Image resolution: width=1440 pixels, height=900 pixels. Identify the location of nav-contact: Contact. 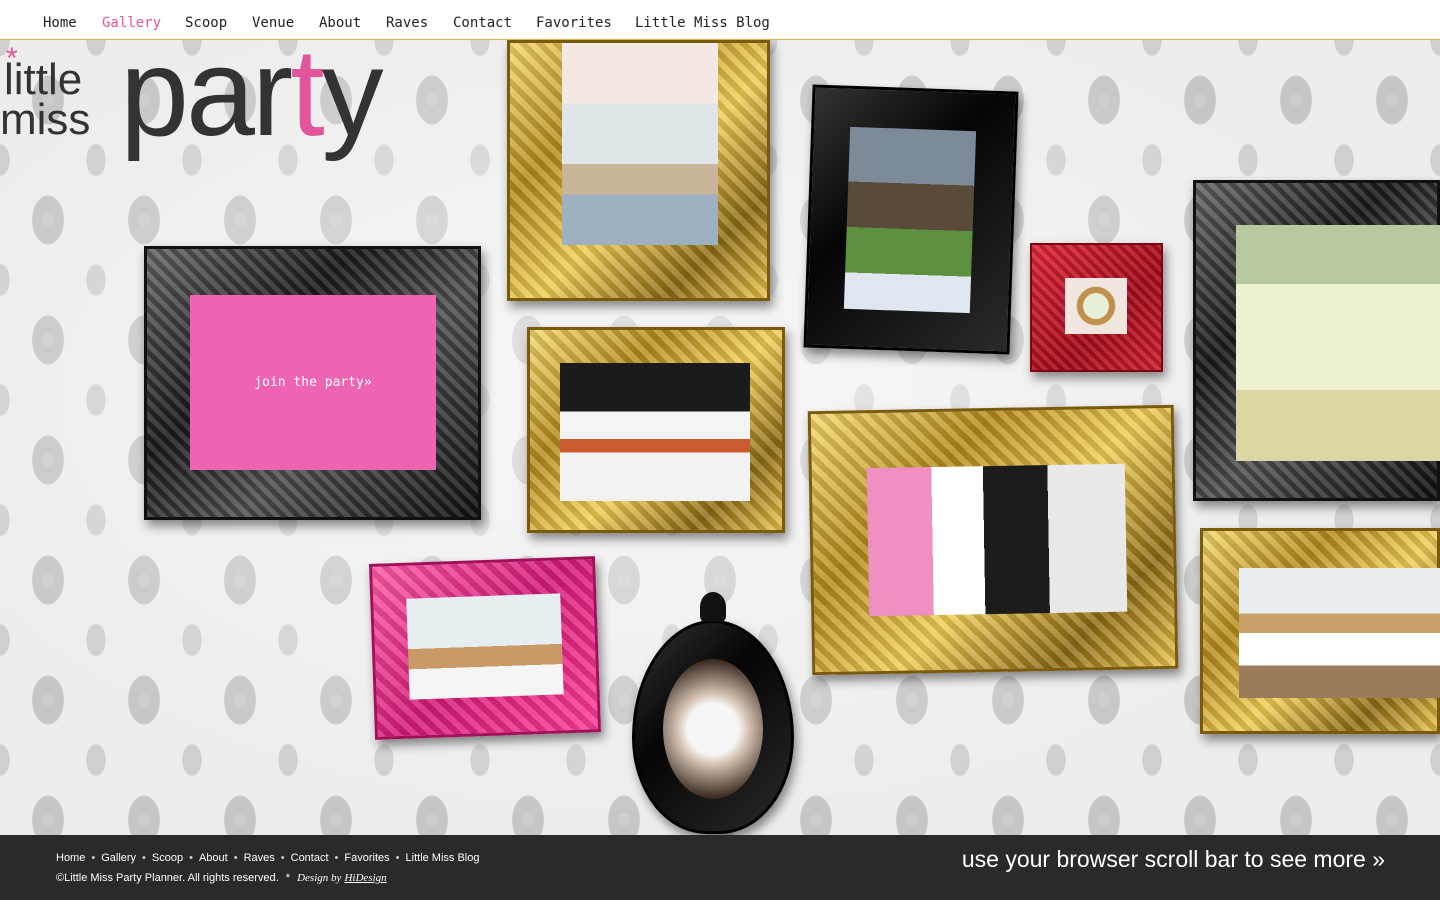
(482, 23).